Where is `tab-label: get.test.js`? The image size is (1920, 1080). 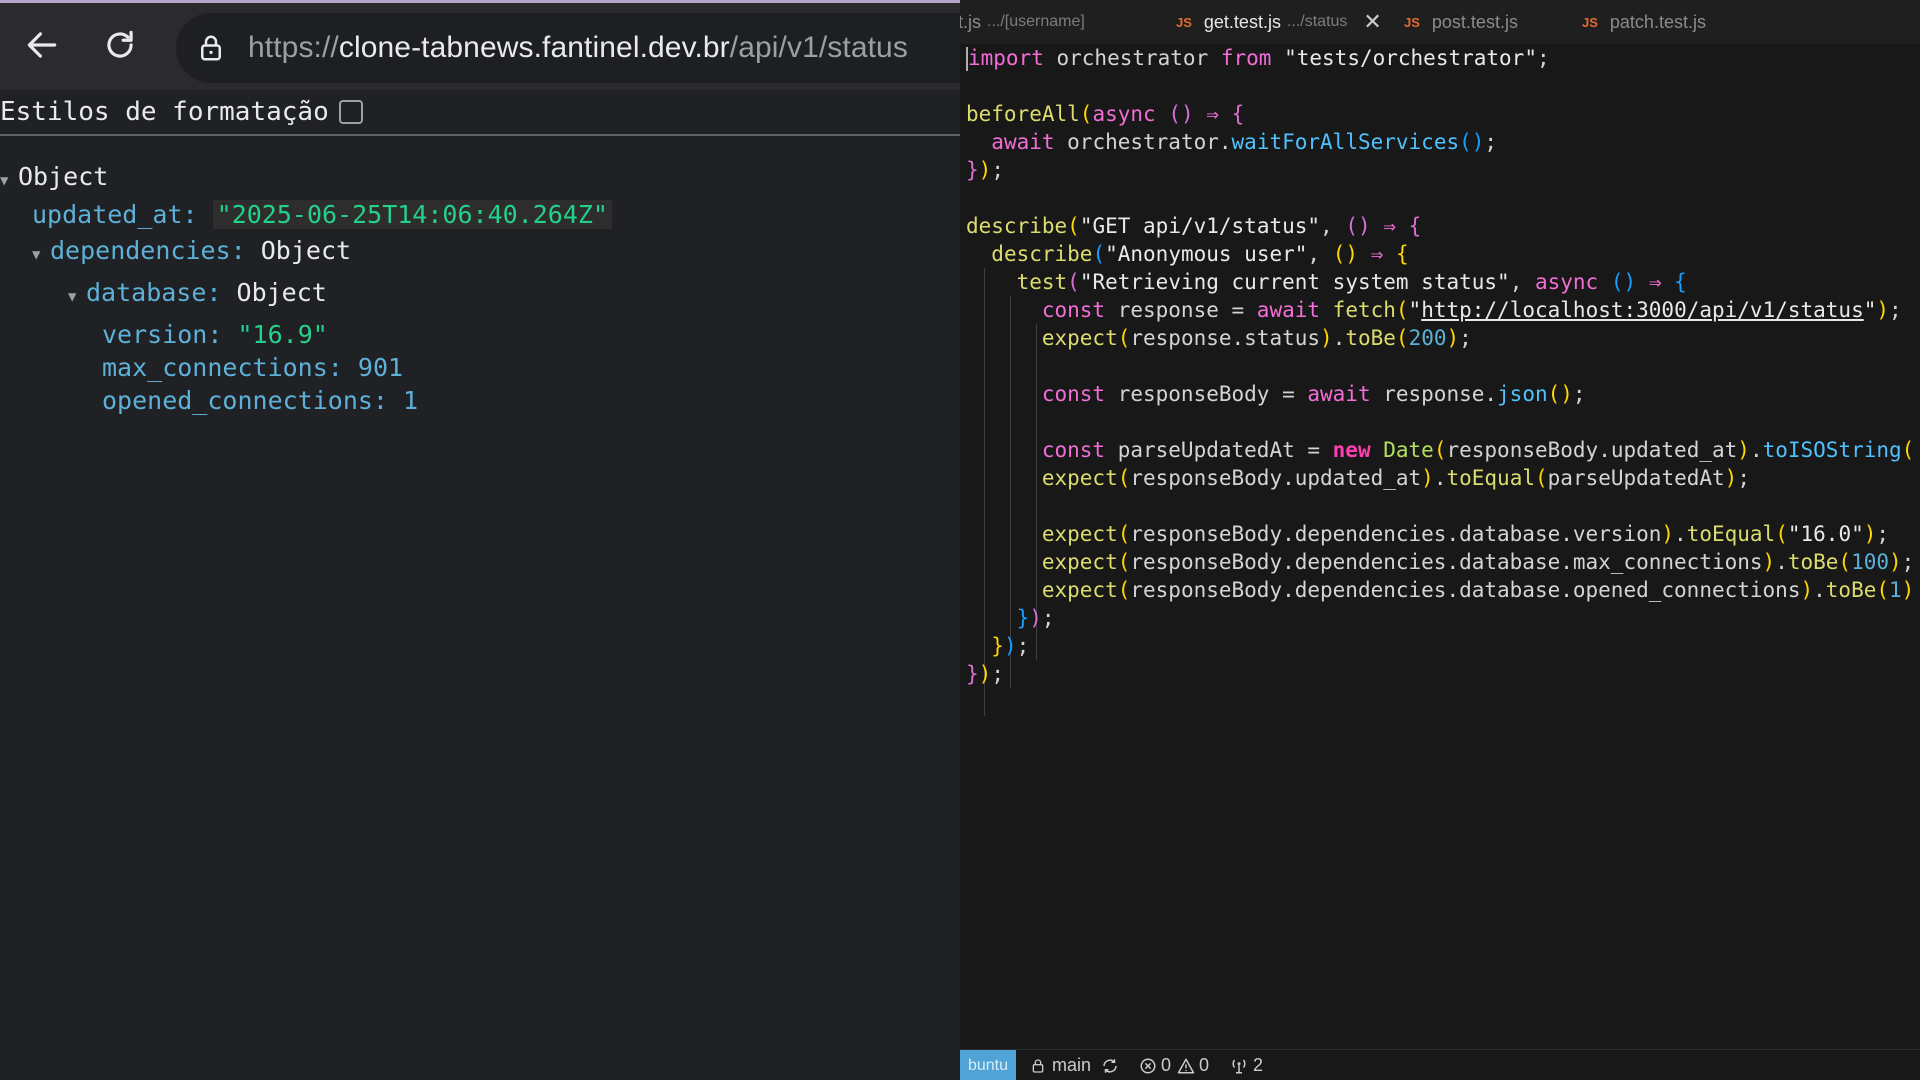 tab-label: get.test.js is located at coordinates (1242, 21).